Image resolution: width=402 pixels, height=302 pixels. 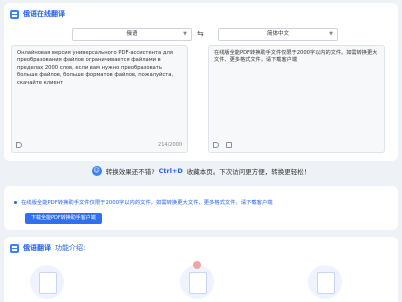 I want to click on feedback-line: ☺ 转换效果还不错? Ctrl+D 收藏本页。下次访问更方便，转换更轻松！, so click(x=201, y=171).